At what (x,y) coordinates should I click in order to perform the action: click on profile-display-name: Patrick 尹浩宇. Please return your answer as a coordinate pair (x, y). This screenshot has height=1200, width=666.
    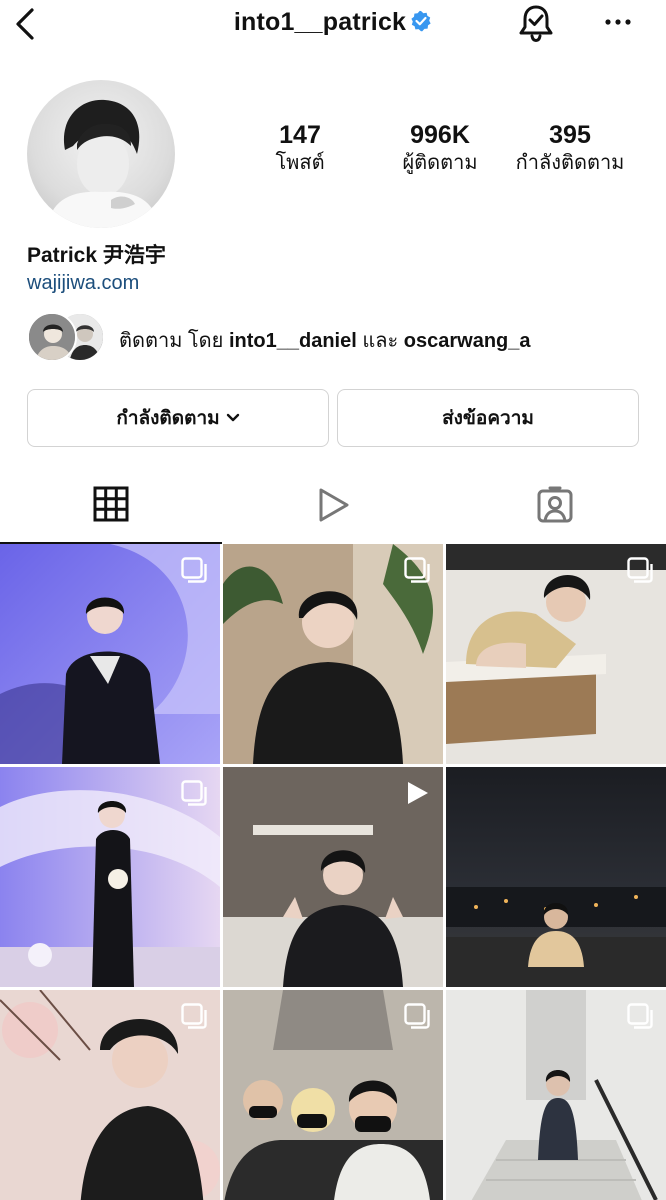
    Looking at the image, I should click on (96, 255).